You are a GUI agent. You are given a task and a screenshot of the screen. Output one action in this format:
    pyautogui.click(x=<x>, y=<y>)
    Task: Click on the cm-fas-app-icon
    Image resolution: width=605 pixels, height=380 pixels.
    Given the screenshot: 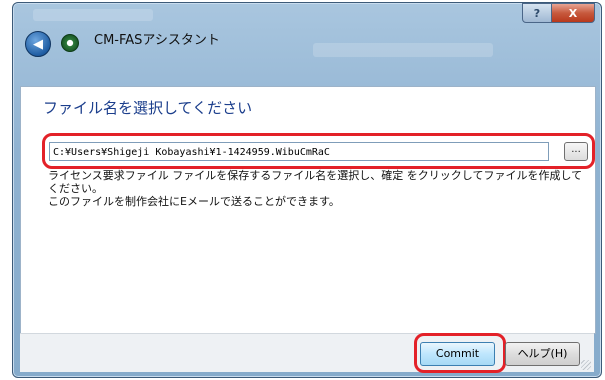 What is the action you would take?
    pyautogui.click(x=70, y=43)
    